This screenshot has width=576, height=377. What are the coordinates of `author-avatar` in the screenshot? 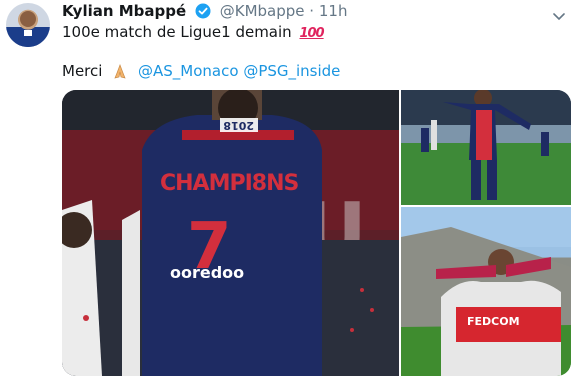 It's located at (28, 25).